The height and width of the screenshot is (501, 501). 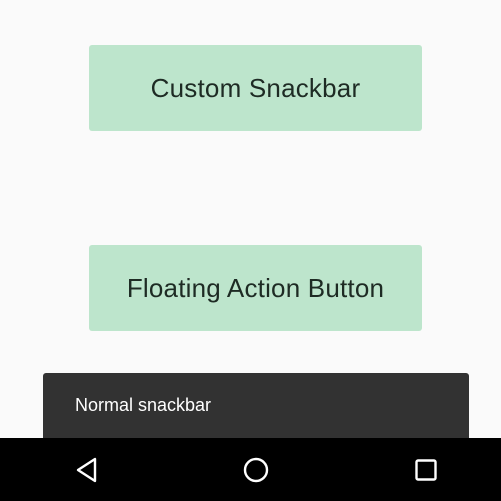 I want to click on home-icon, so click(x=256, y=469).